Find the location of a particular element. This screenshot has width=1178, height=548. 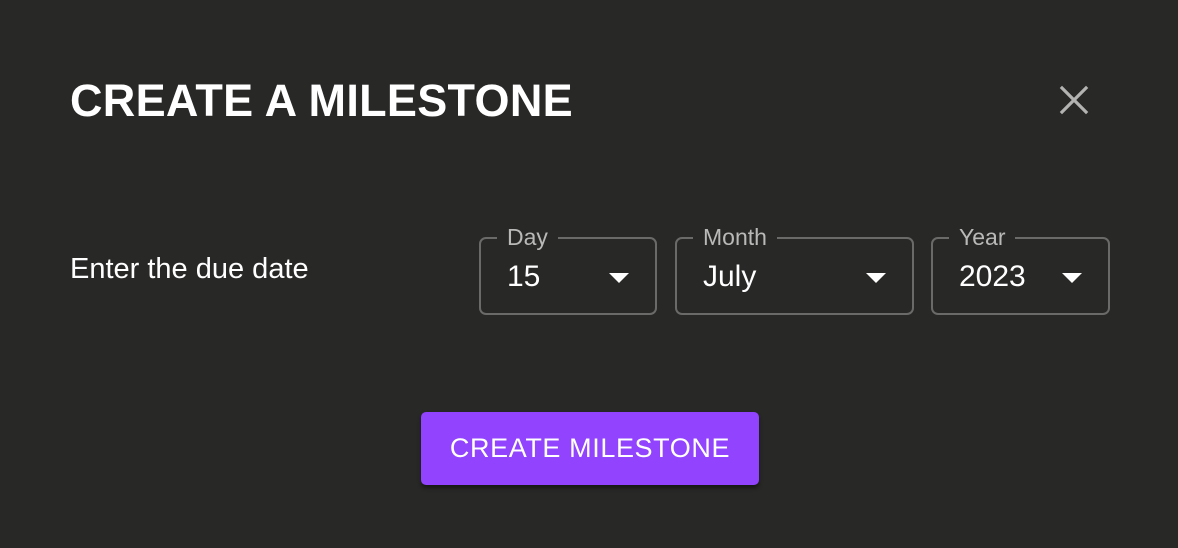

close-icon is located at coordinates (1074, 100).